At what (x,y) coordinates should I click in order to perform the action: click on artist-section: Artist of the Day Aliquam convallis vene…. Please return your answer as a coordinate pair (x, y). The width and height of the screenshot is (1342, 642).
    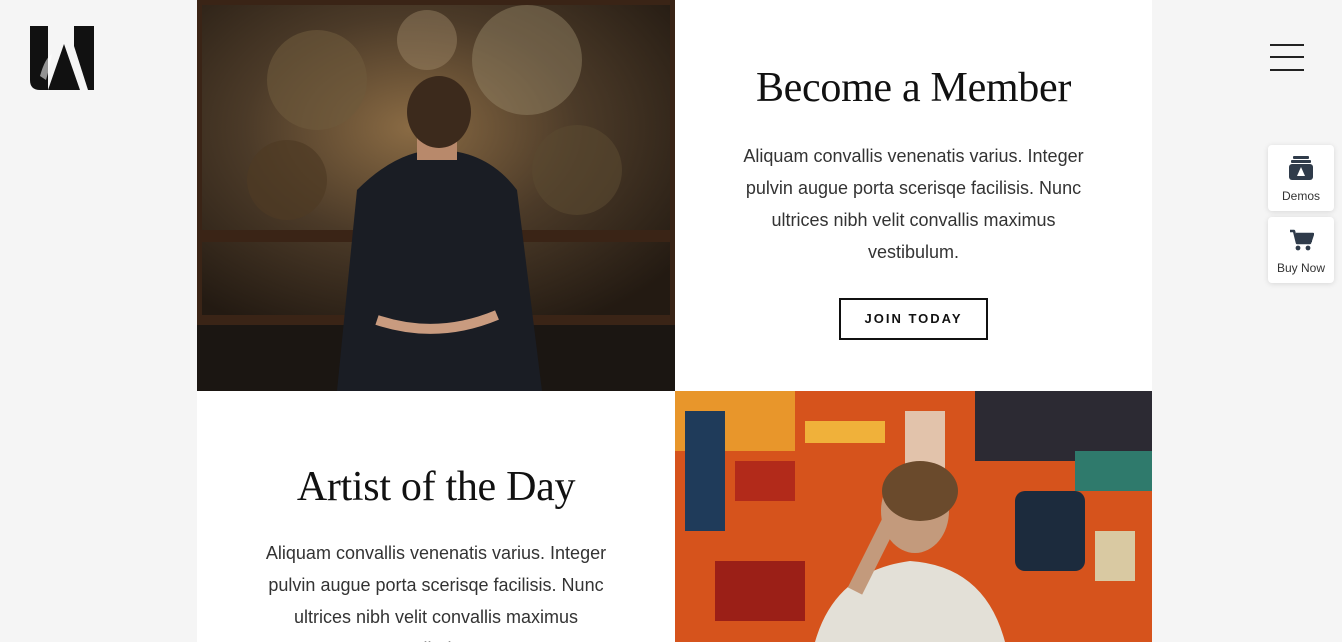
    Looking at the image, I should click on (436, 516).